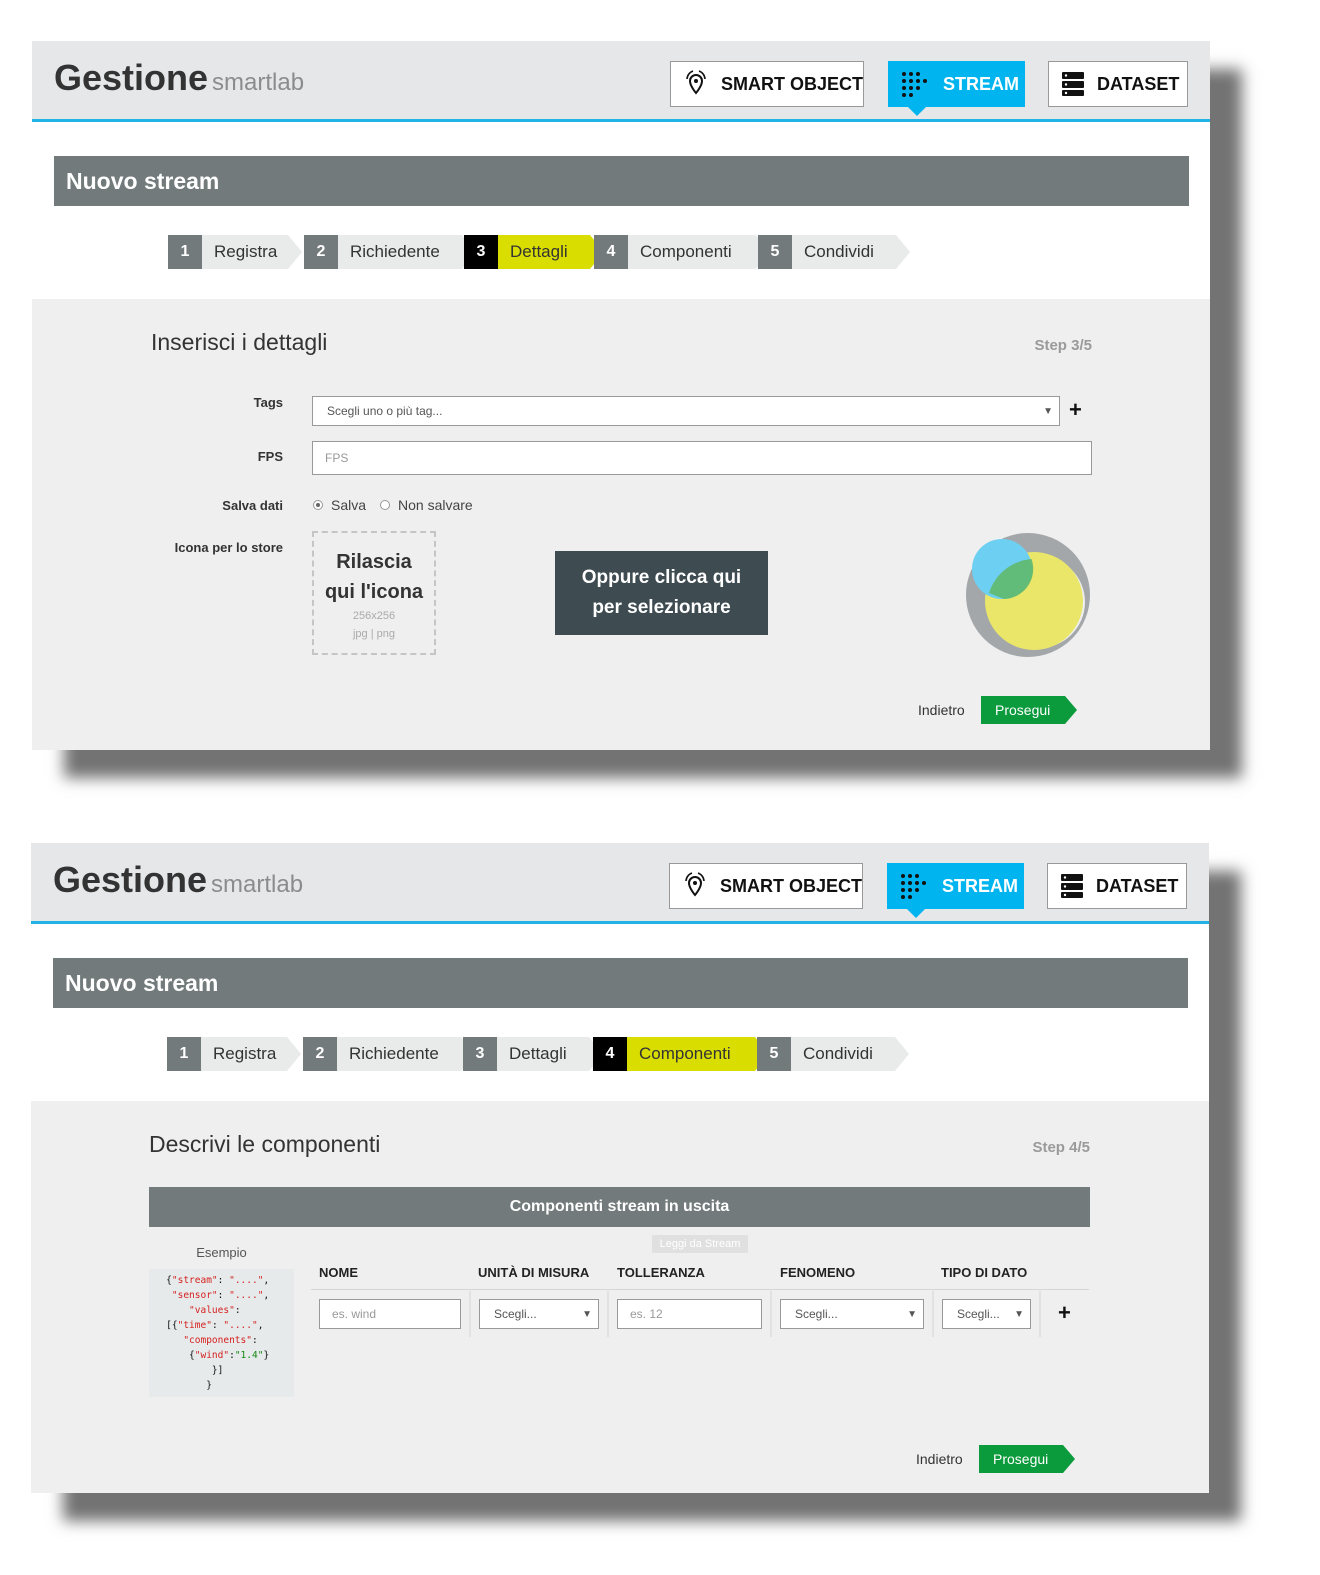 This screenshot has height=1575, width=1320. I want to click on table-divider, so click(700, 1289).